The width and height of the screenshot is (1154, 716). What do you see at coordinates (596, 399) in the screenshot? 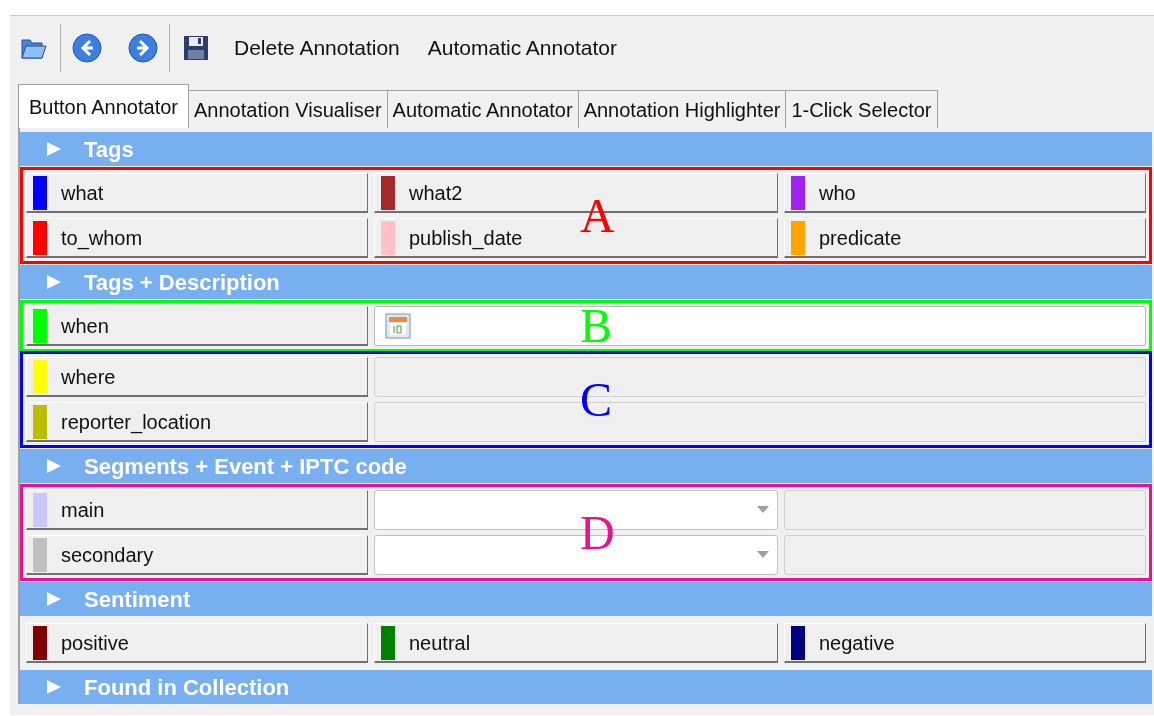
I see `annotation-letter: C` at bounding box center [596, 399].